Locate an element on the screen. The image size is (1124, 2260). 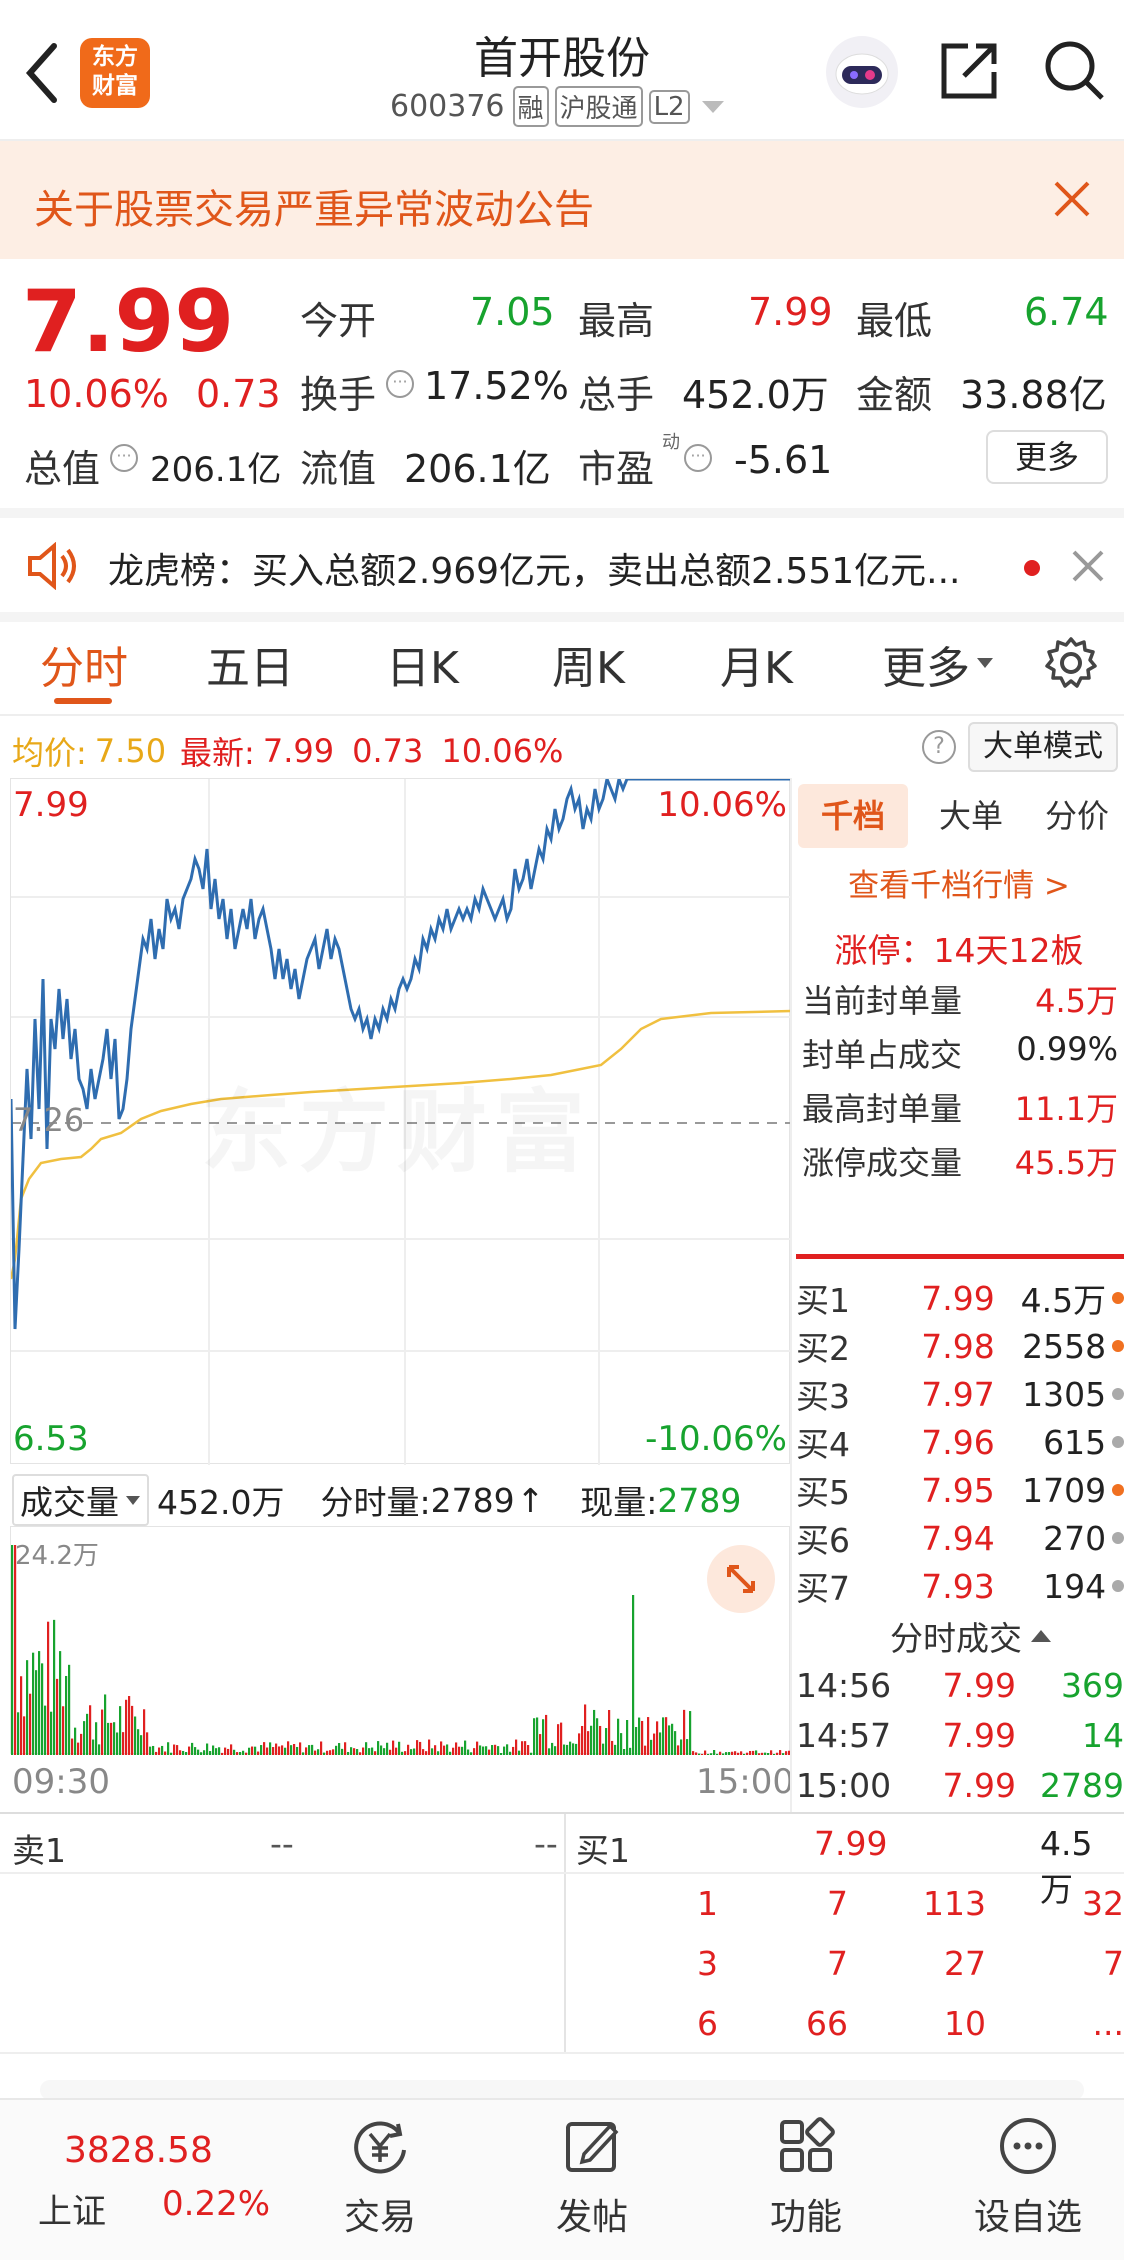
tab-daily-k: 日K is located at coordinates (422, 664).